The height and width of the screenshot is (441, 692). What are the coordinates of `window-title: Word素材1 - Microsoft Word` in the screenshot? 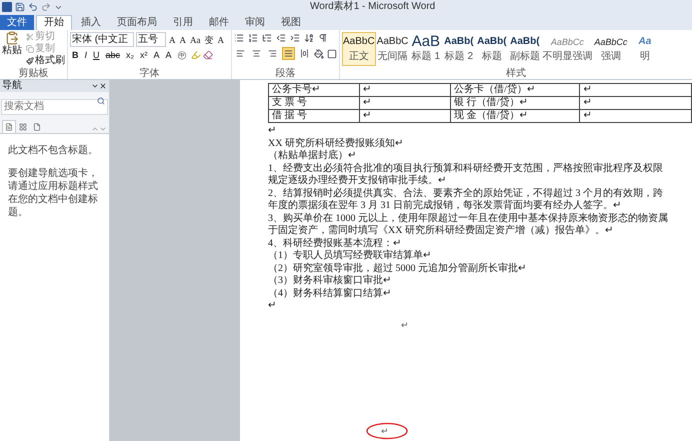 It's located at (373, 7).